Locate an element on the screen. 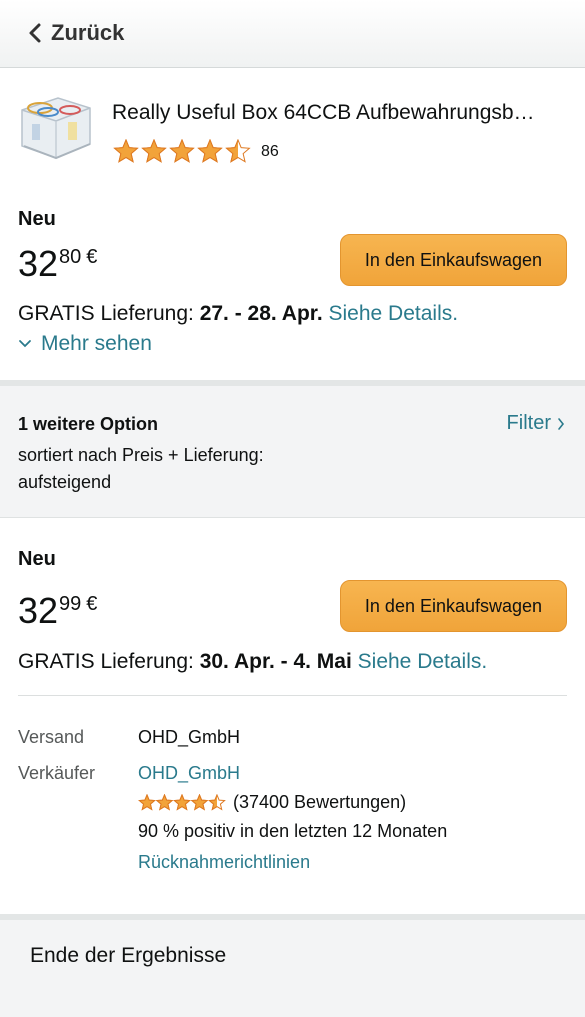 This screenshot has width=585, height=1017. end-of-results-text: Ende der Ergebnisse is located at coordinates (128, 955).